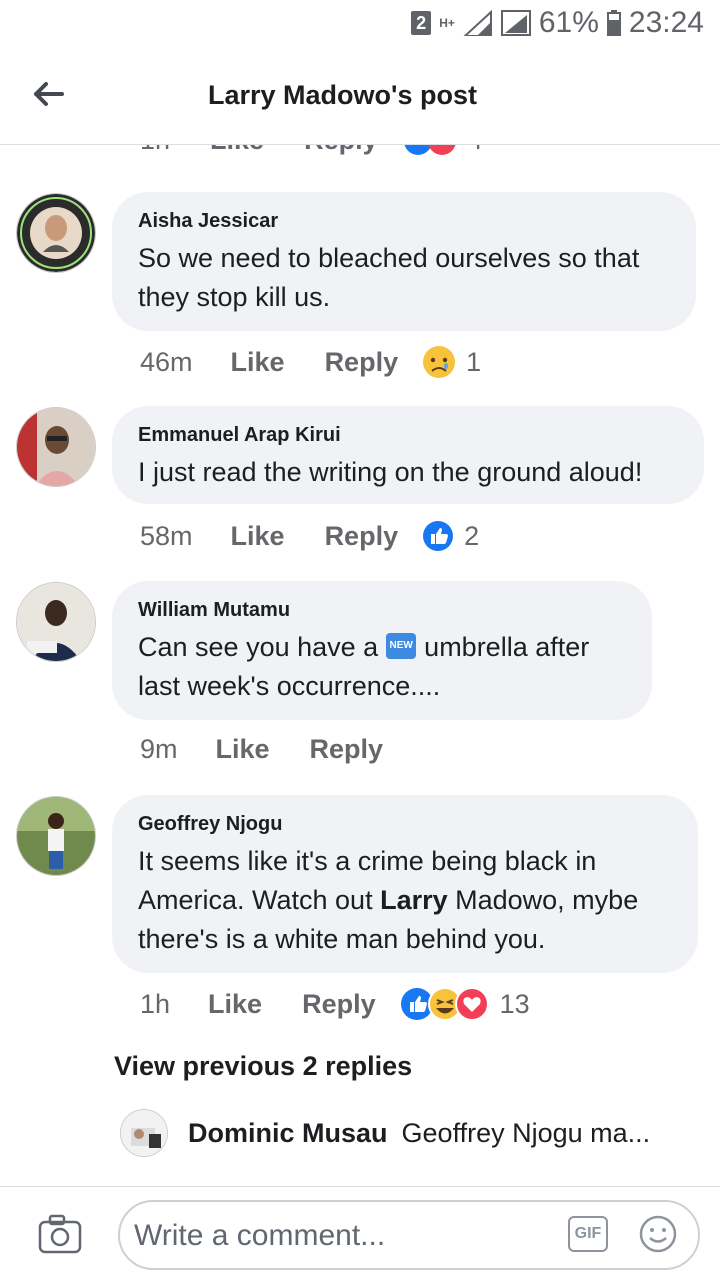 This screenshot has width=720, height=1281. What do you see at coordinates (258, 647) in the screenshot?
I see `comment-text-part: Can see you have a` at bounding box center [258, 647].